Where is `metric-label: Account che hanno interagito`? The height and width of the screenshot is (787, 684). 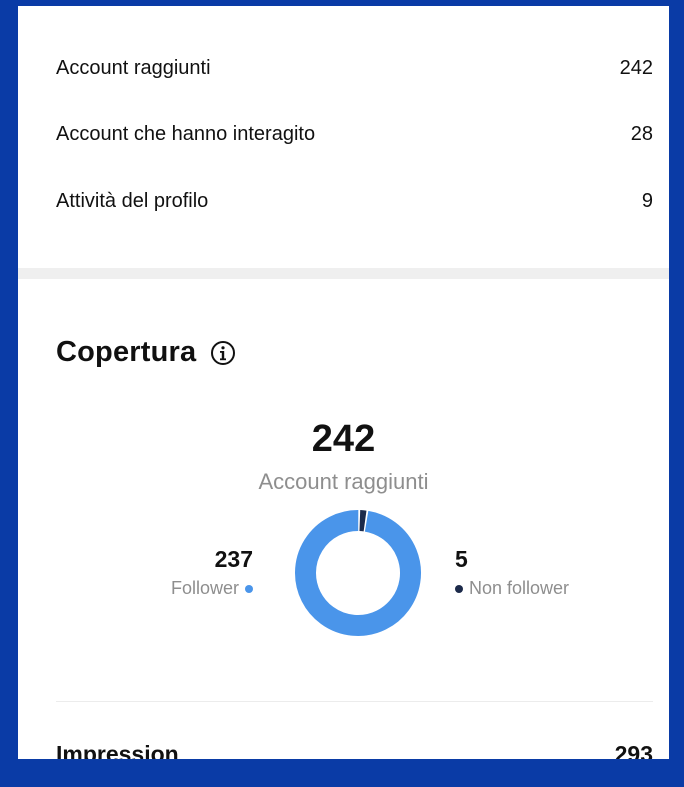
metric-label: Account che hanno interagito is located at coordinates (186, 133).